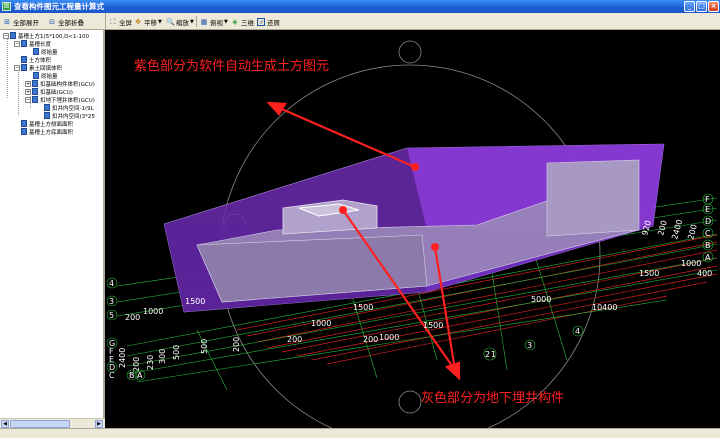 The height and width of the screenshot is (438, 720). What do you see at coordinates (150, 362) in the screenshot?
I see `dimension-label: 230` at bounding box center [150, 362].